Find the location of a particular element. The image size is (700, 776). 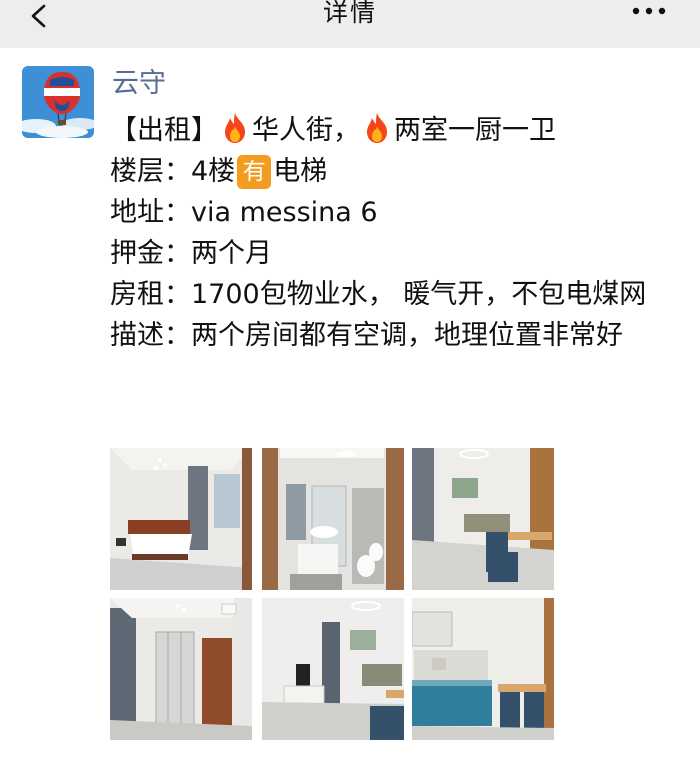

living-room-tv-photo is located at coordinates (333, 669).